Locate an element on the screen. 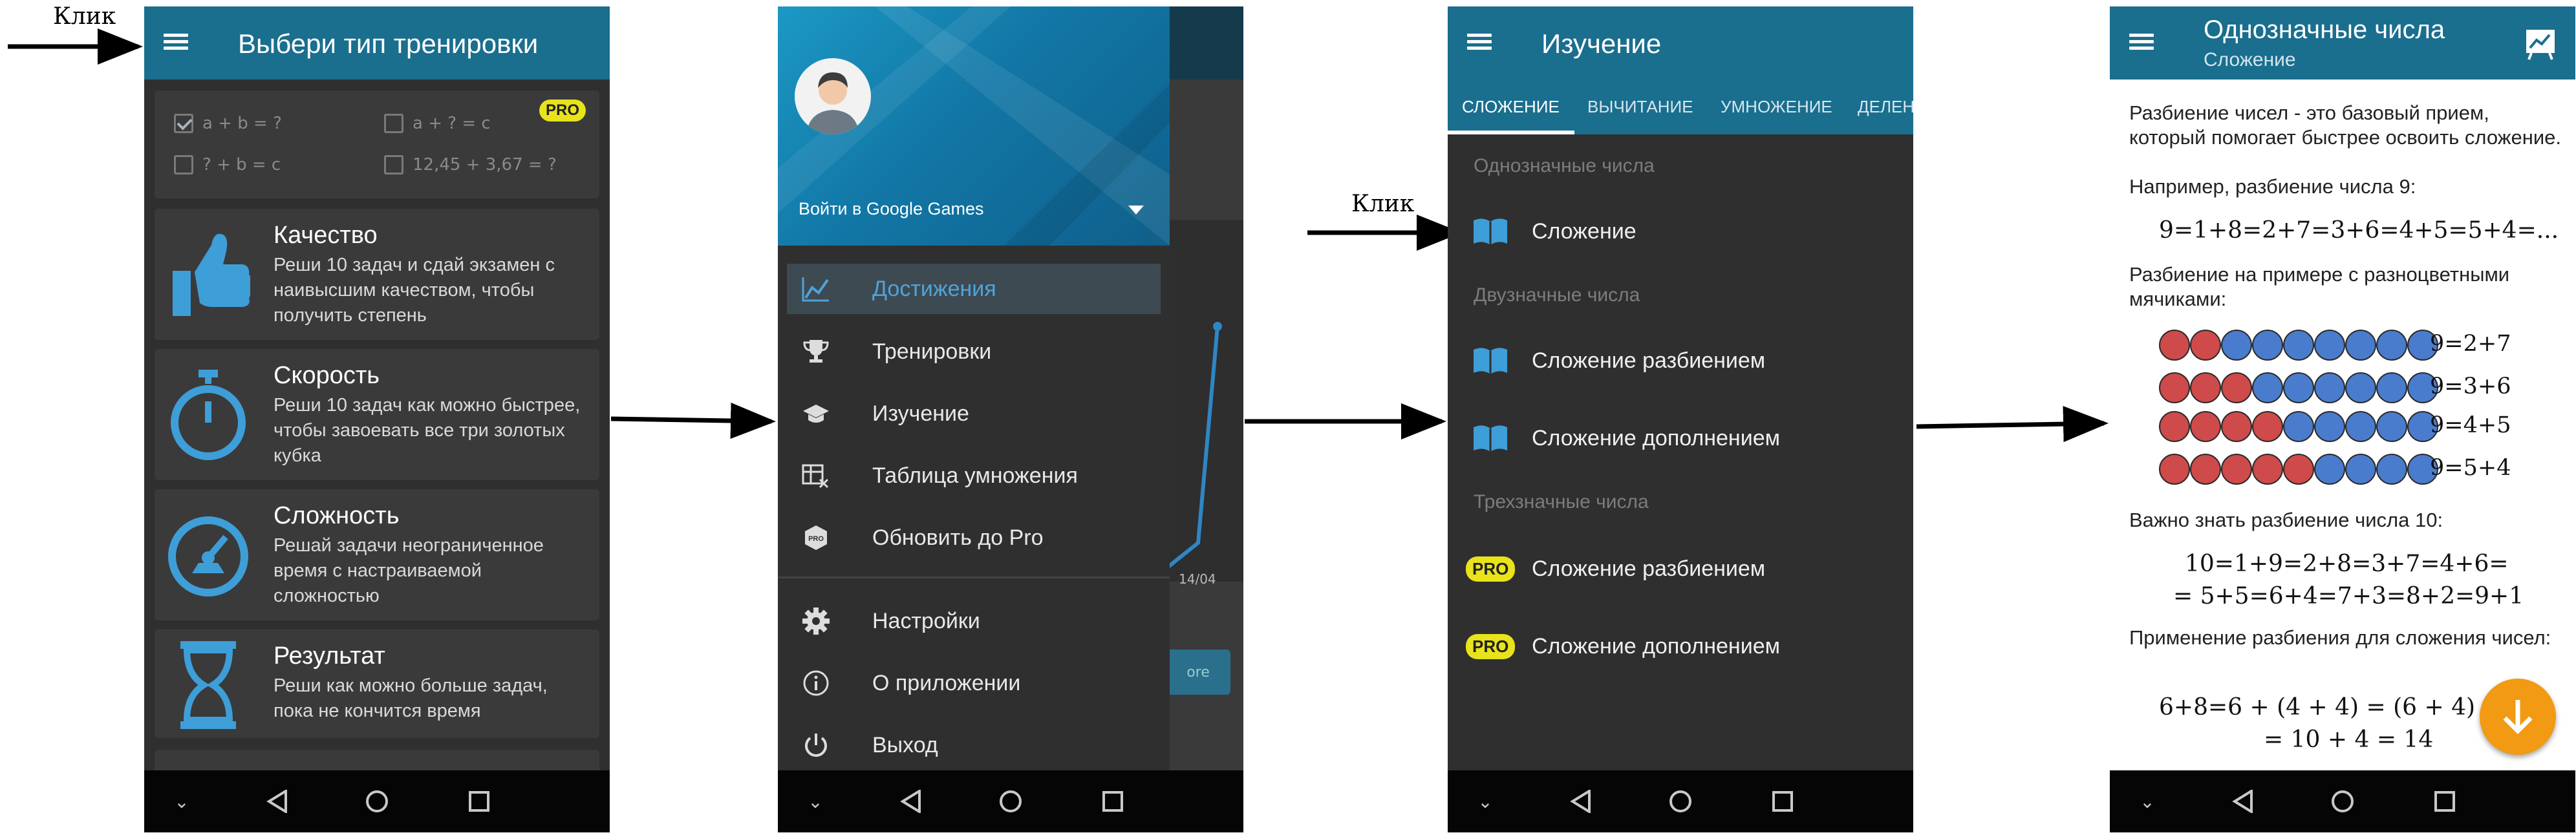  drawer-item-achievements: Достижения is located at coordinates (974, 289).